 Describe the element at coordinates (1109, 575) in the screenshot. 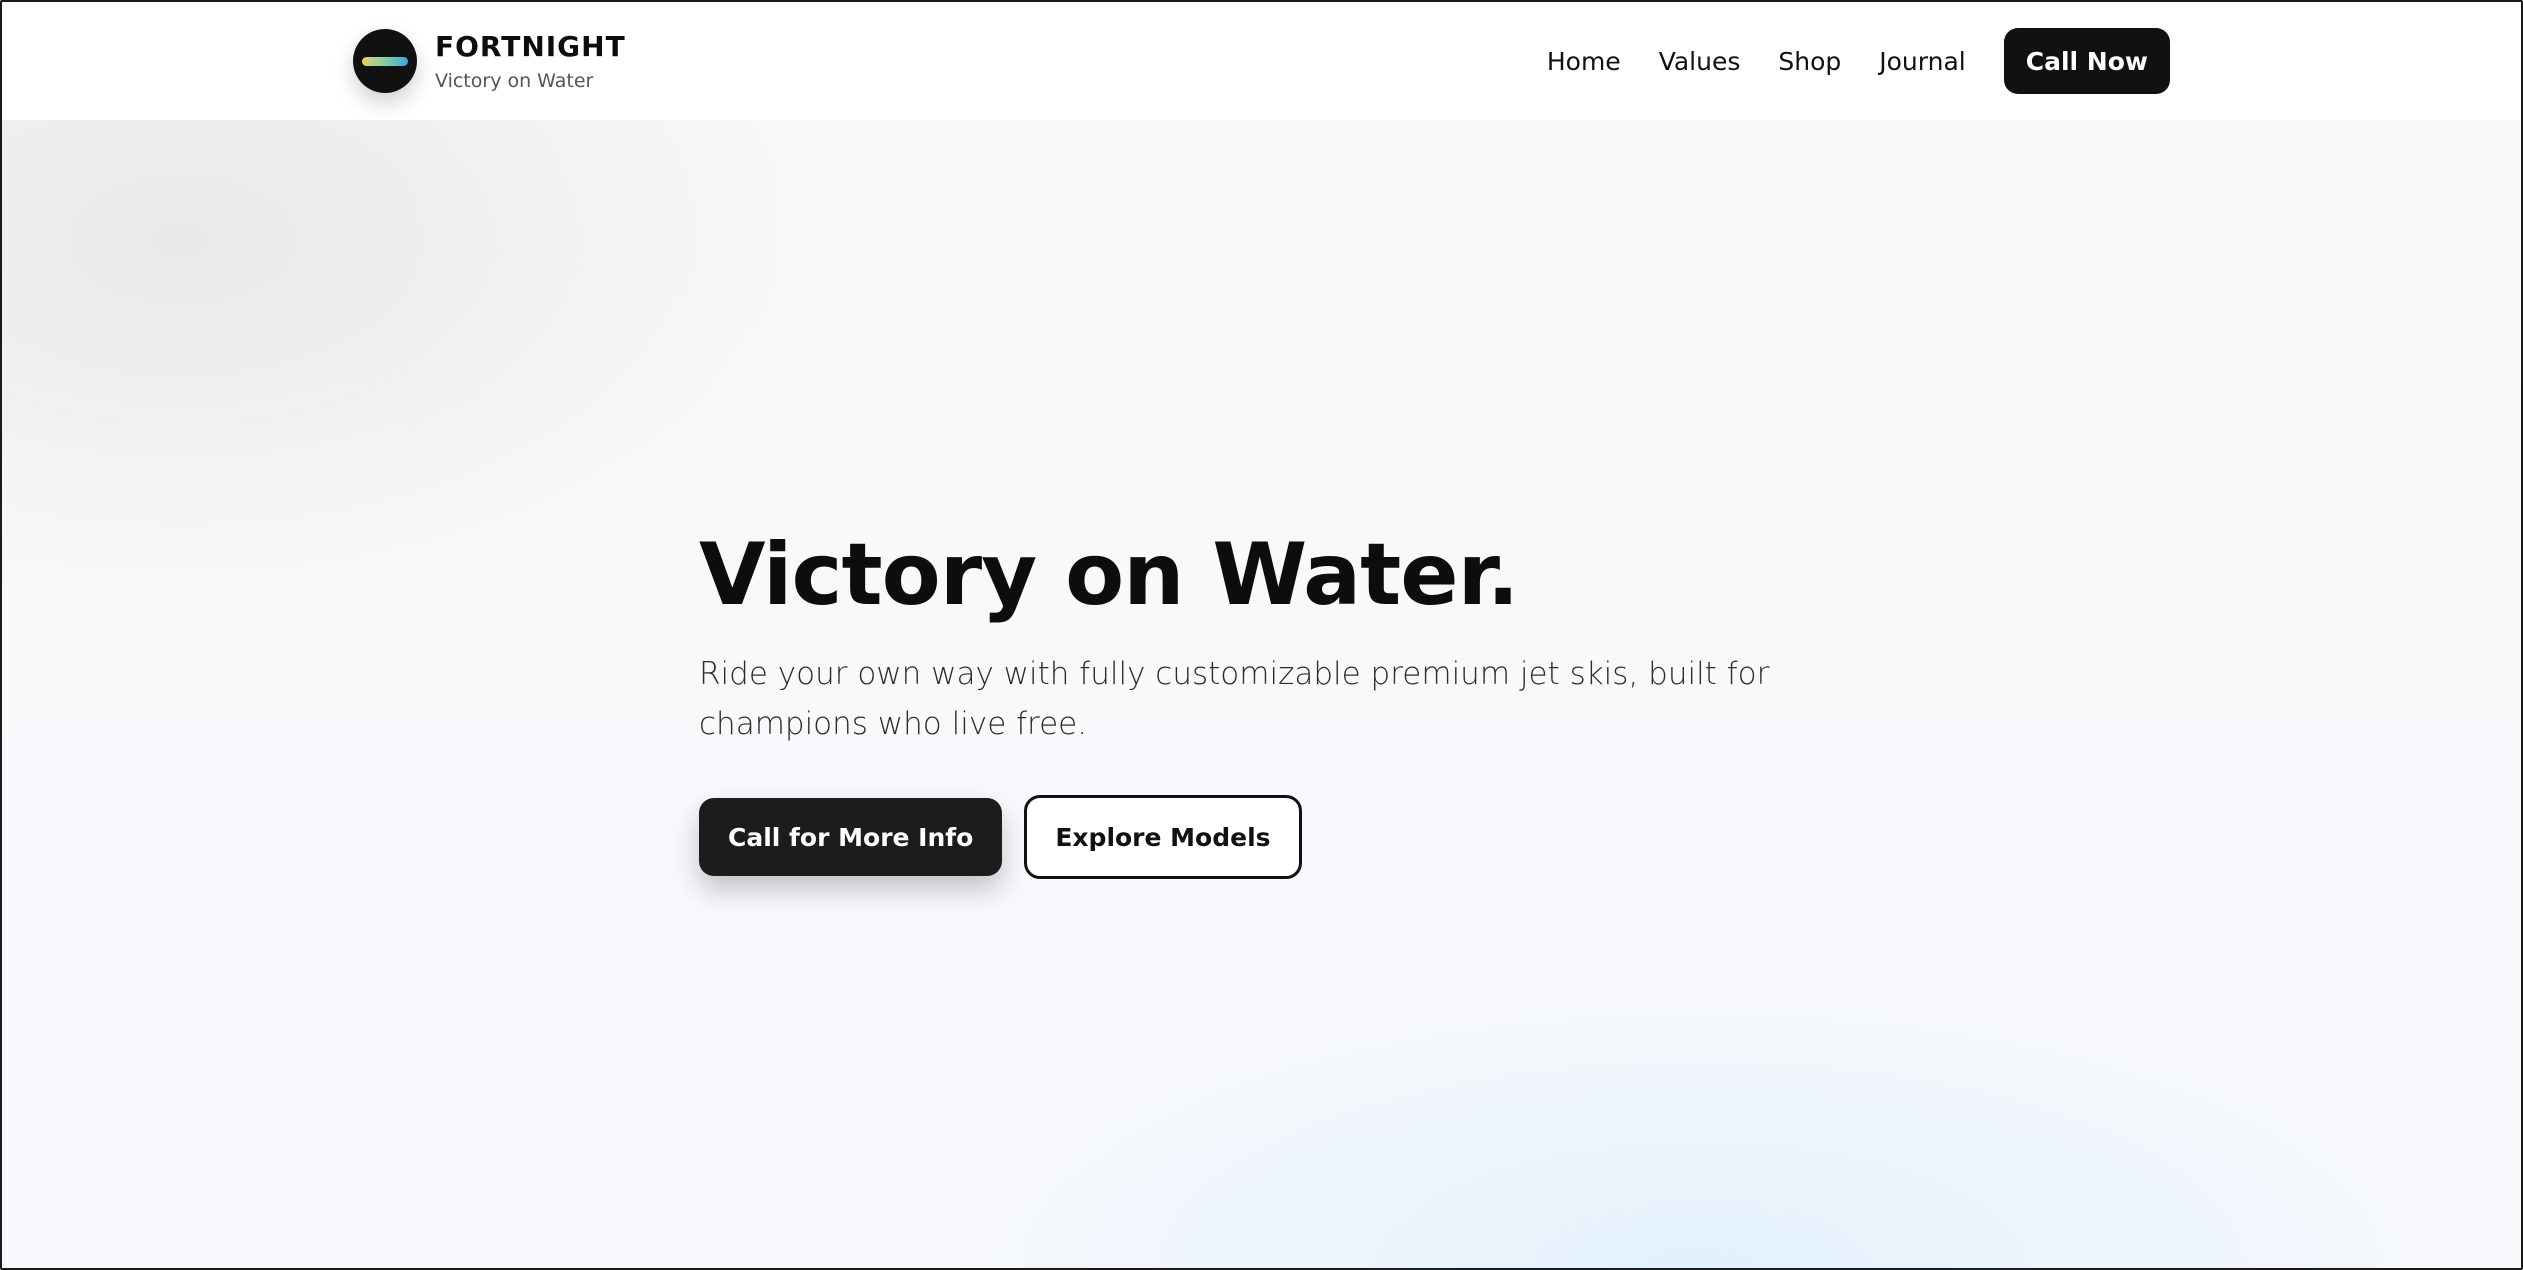

I see `hero-title: Victory on Water.` at that location.